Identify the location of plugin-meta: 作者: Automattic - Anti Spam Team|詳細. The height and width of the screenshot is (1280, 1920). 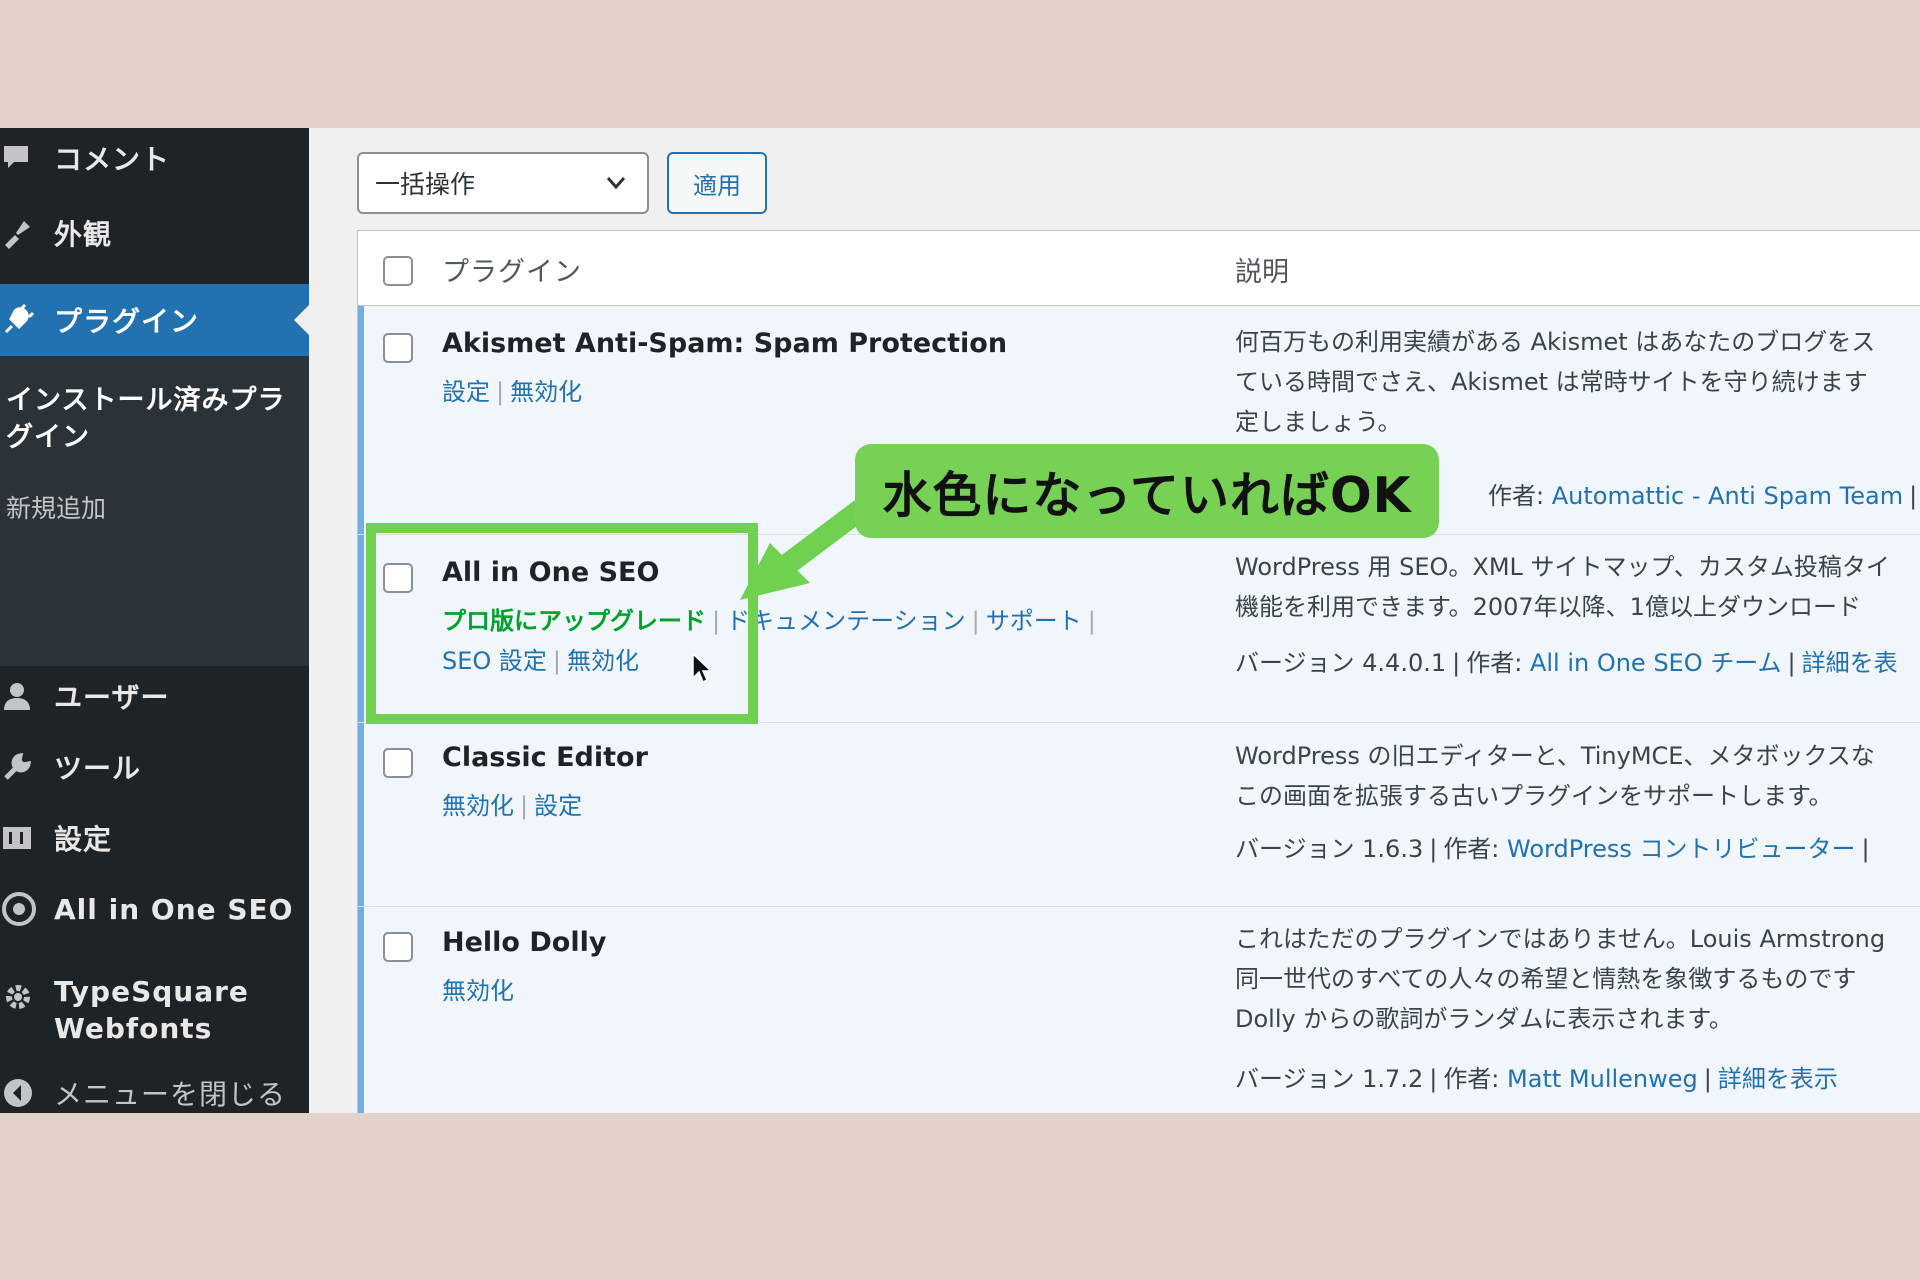
(1703, 496).